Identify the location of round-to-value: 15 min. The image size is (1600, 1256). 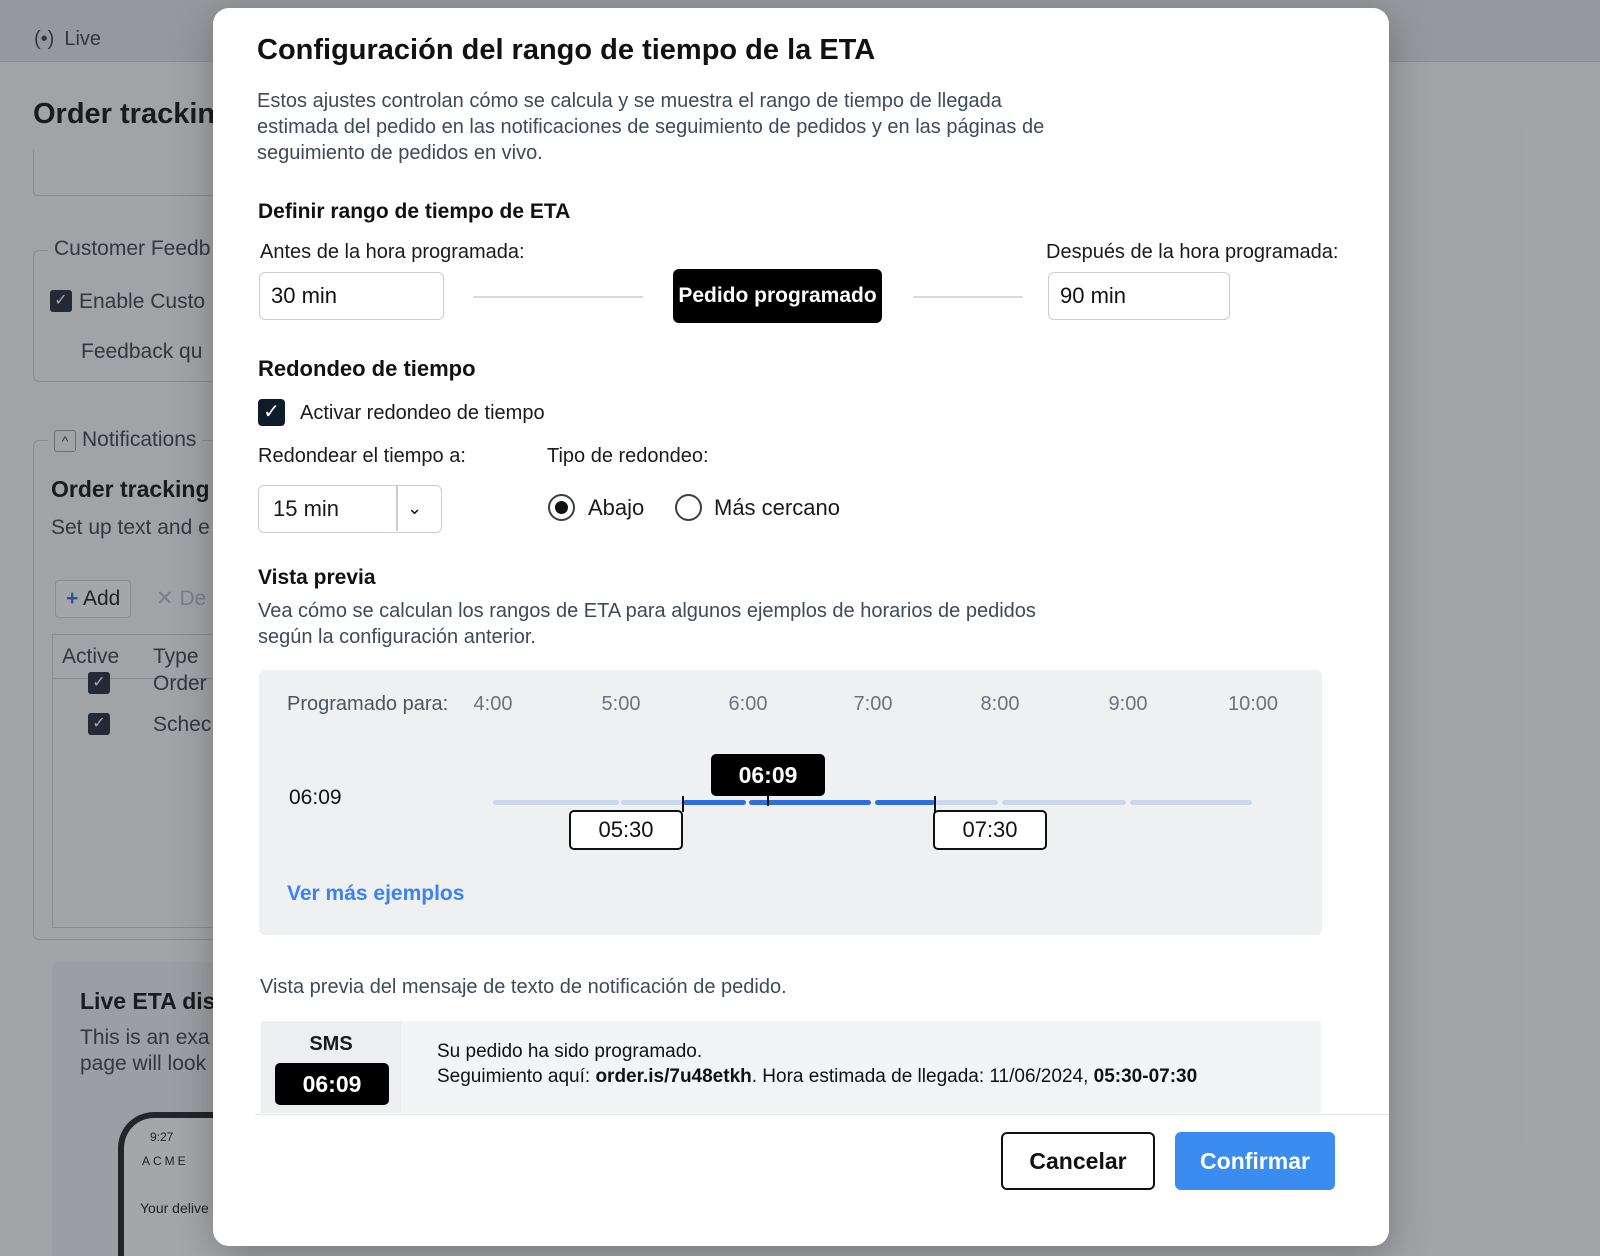
(306, 508).